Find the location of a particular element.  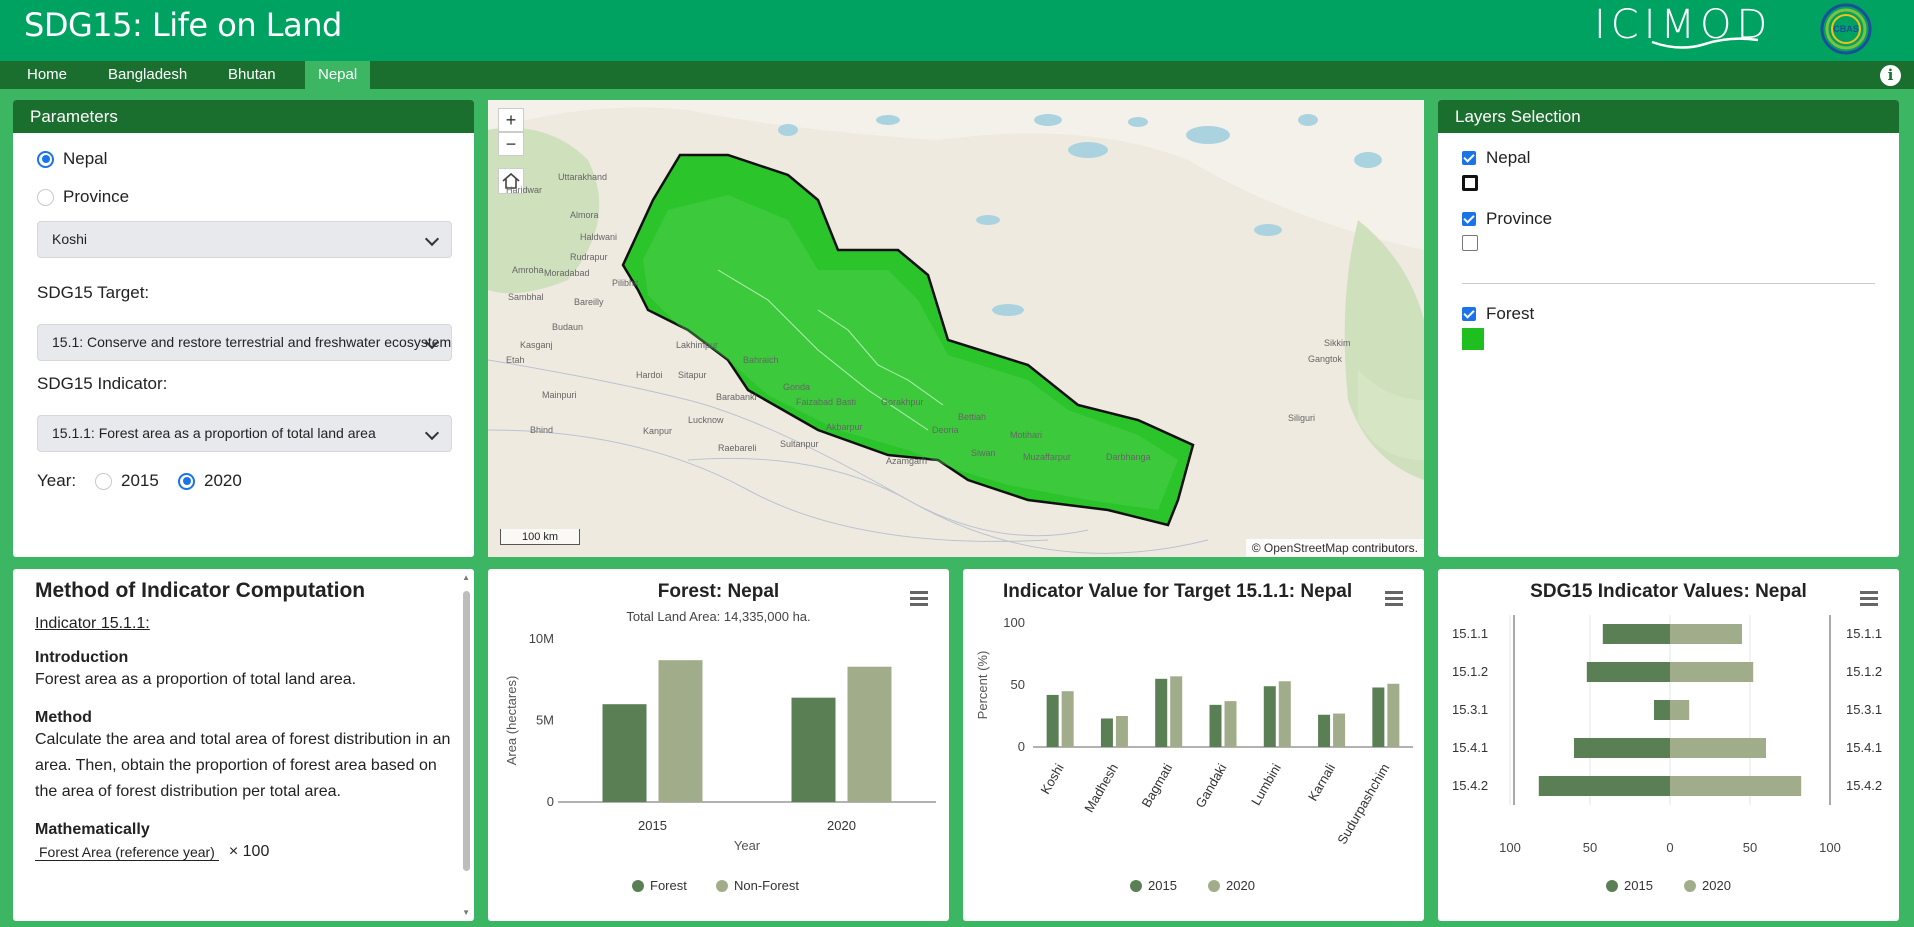

scroll-up-icon: ▲ is located at coordinates (466, 577).